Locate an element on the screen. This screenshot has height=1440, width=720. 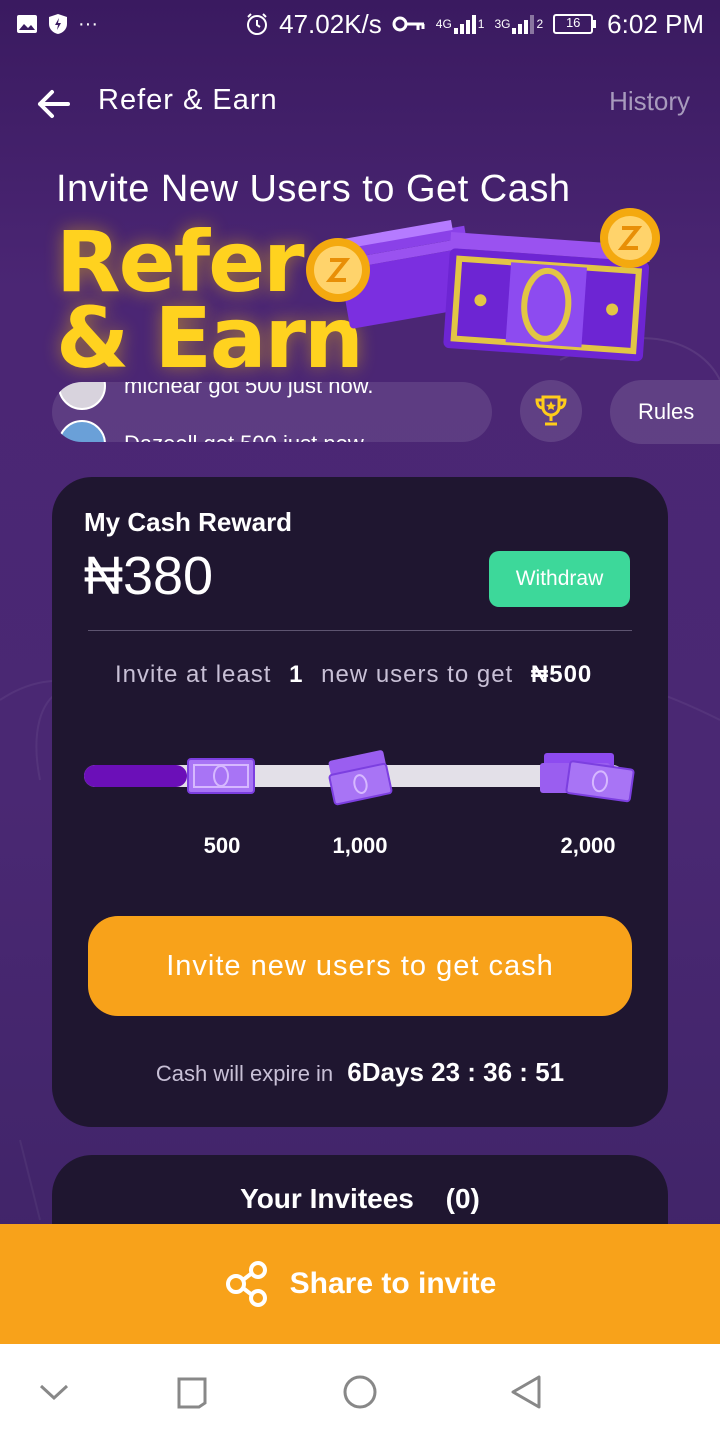
ticker-item: Dazeell got 500 just now is located at coordinates (211, 431).